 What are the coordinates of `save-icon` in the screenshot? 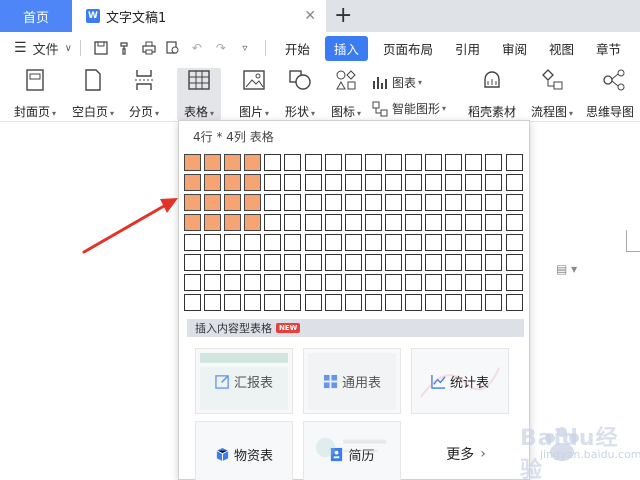 It's located at (101, 48).